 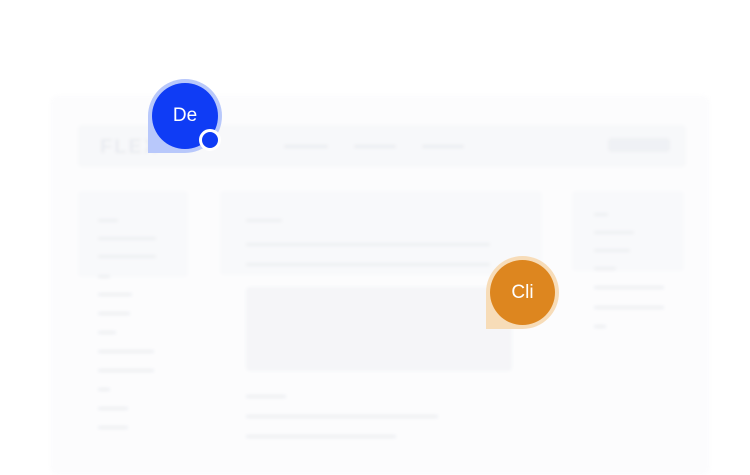 What do you see at coordinates (185, 115) in the screenshot?
I see `avatar-de-initials: De` at bounding box center [185, 115].